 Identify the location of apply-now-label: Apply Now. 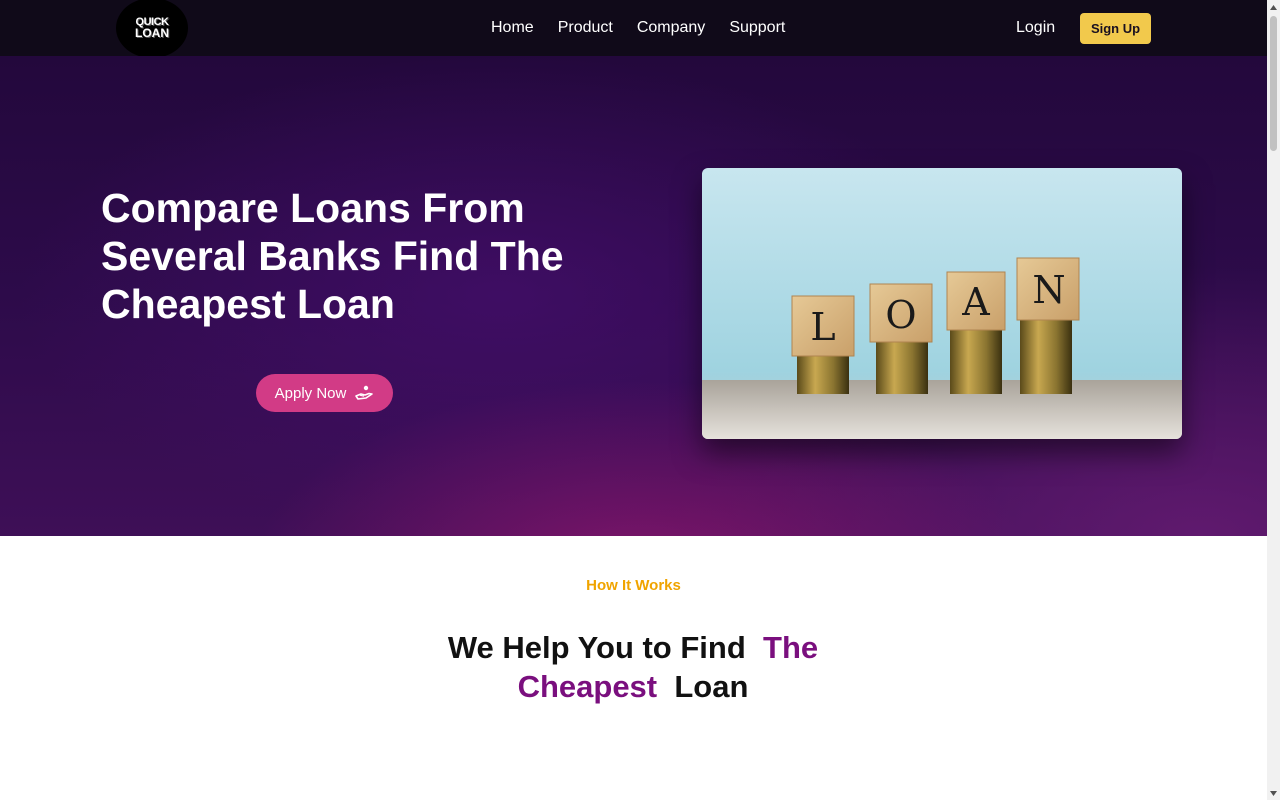
(310, 393).